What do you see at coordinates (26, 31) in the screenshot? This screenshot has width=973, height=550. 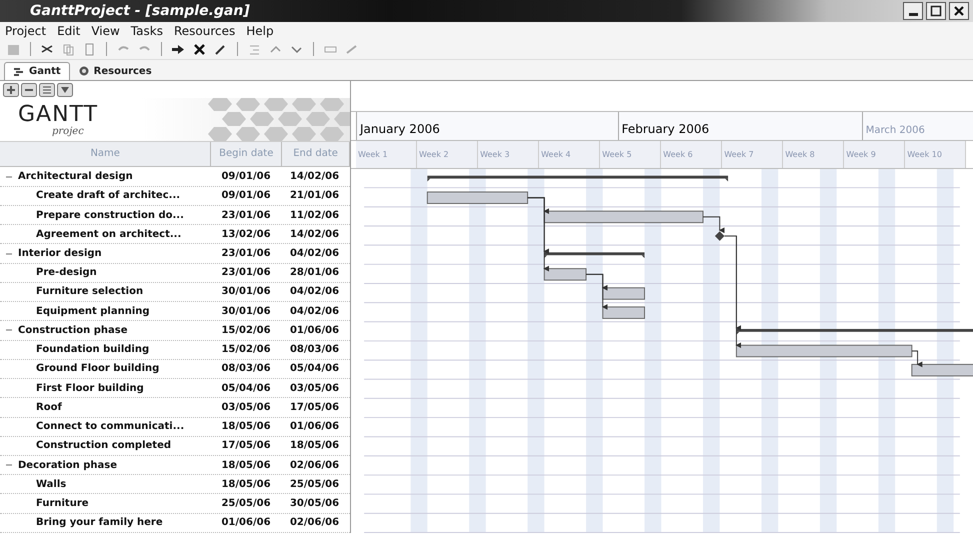 I see `menu-item: Project` at bounding box center [26, 31].